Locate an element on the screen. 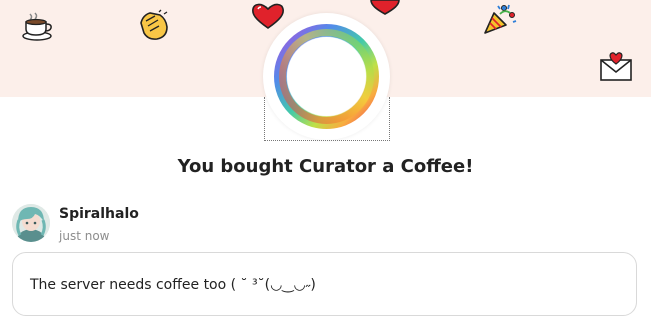 Image resolution: width=651 pixels, height=328 pixels. supporter-message: The server needs coffee too ( ˘ ³˘(◡‿◡˶) is located at coordinates (173, 285).